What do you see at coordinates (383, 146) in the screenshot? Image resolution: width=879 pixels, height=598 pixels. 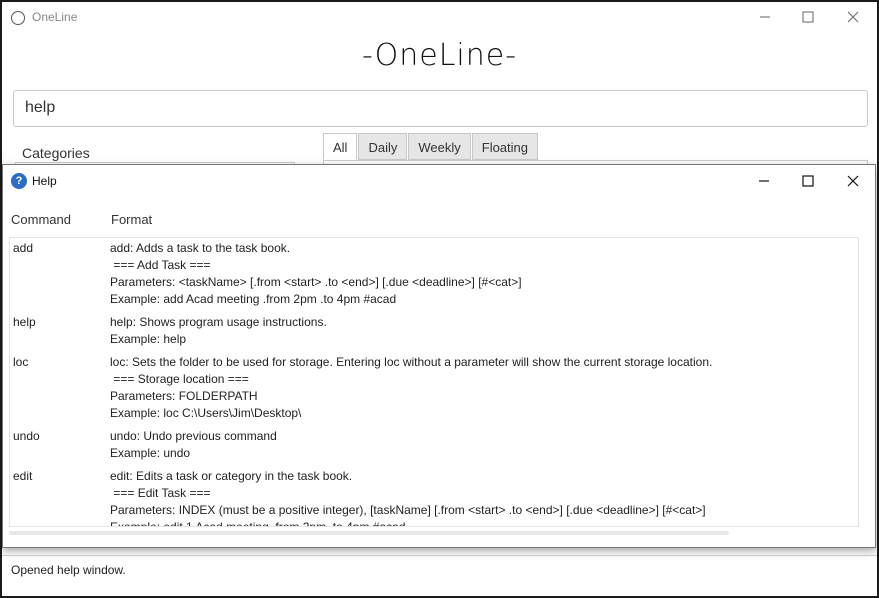 I see `tab-daily: Daily` at bounding box center [383, 146].